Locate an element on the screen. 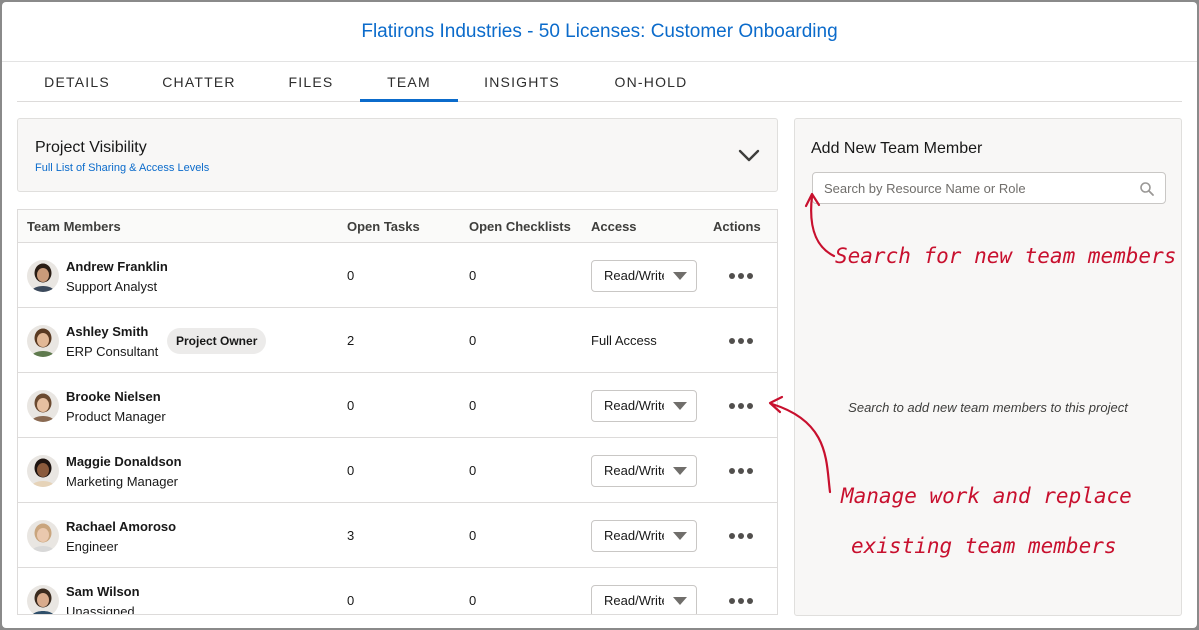  annotation-arrow-search is located at coordinates (820, 225).